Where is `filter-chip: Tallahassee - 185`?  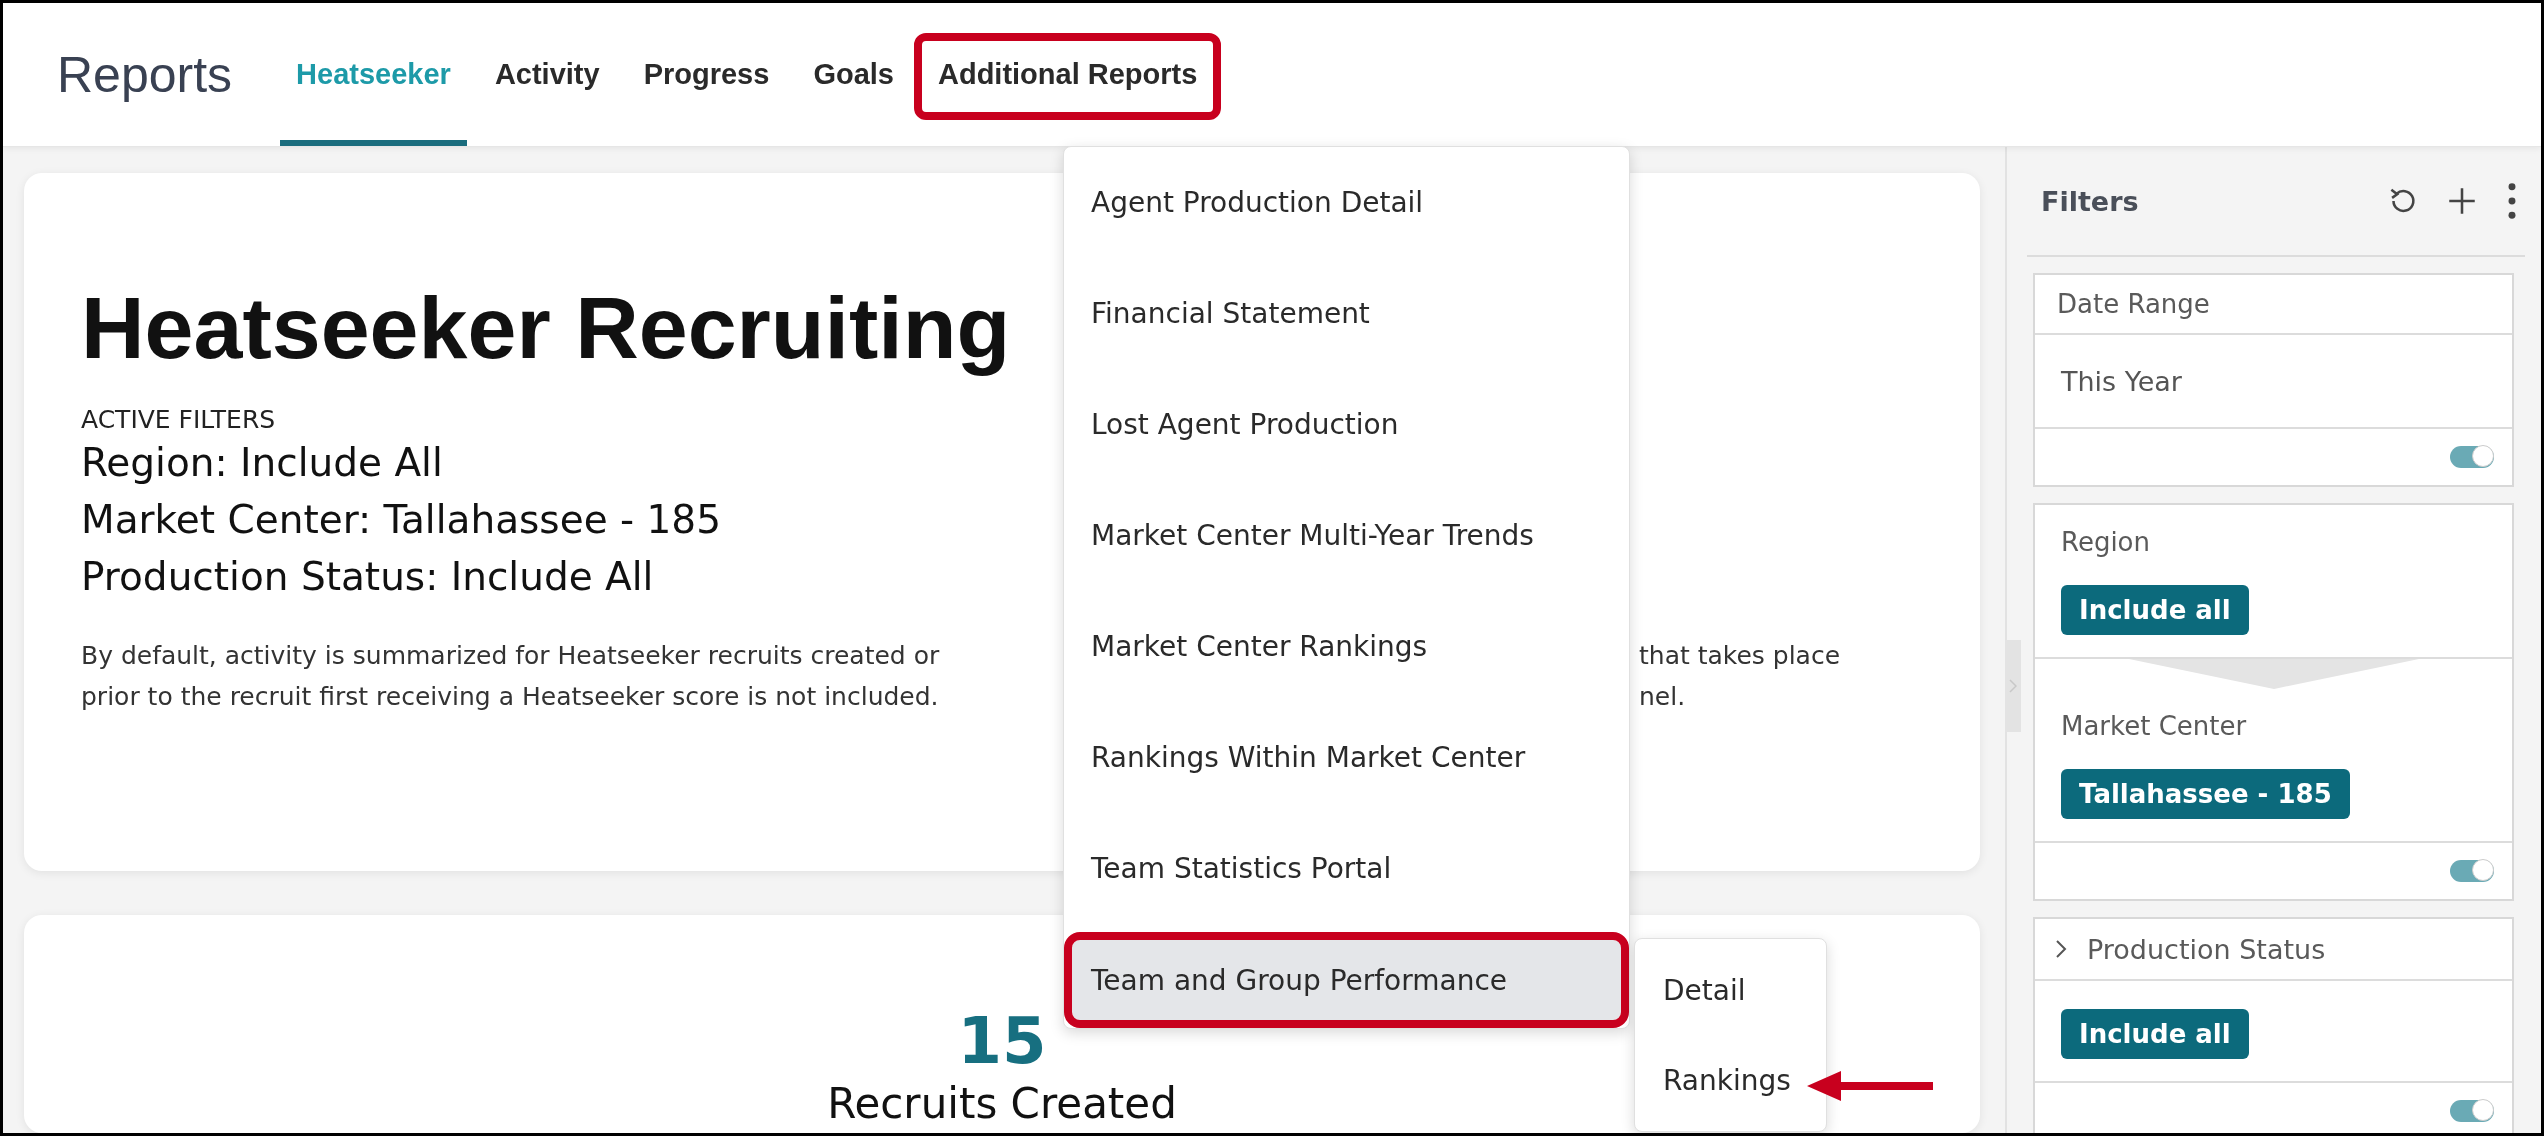 filter-chip: Tallahassee - 185 is located at coordinates (2205, 794).